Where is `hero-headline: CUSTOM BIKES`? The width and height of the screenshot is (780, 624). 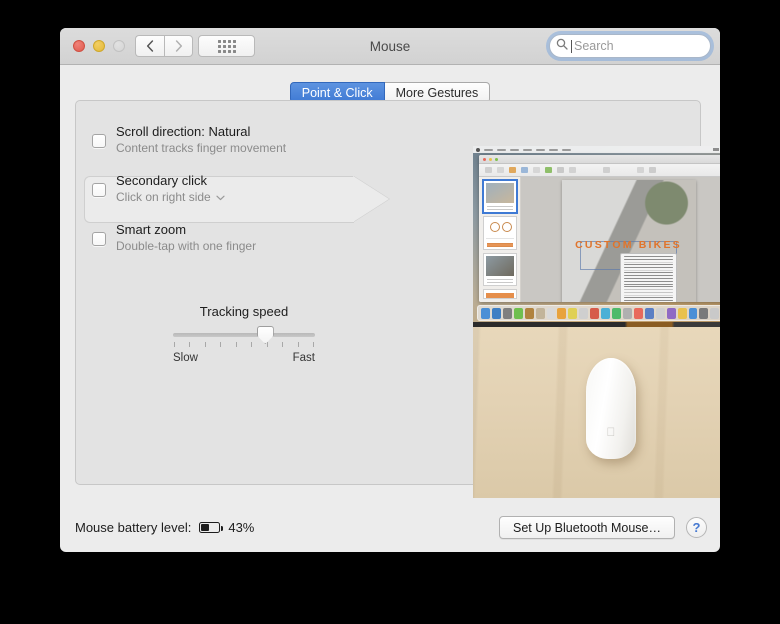
hero-headline: CUSTOM BIKES is located at coordinates (628, 244).